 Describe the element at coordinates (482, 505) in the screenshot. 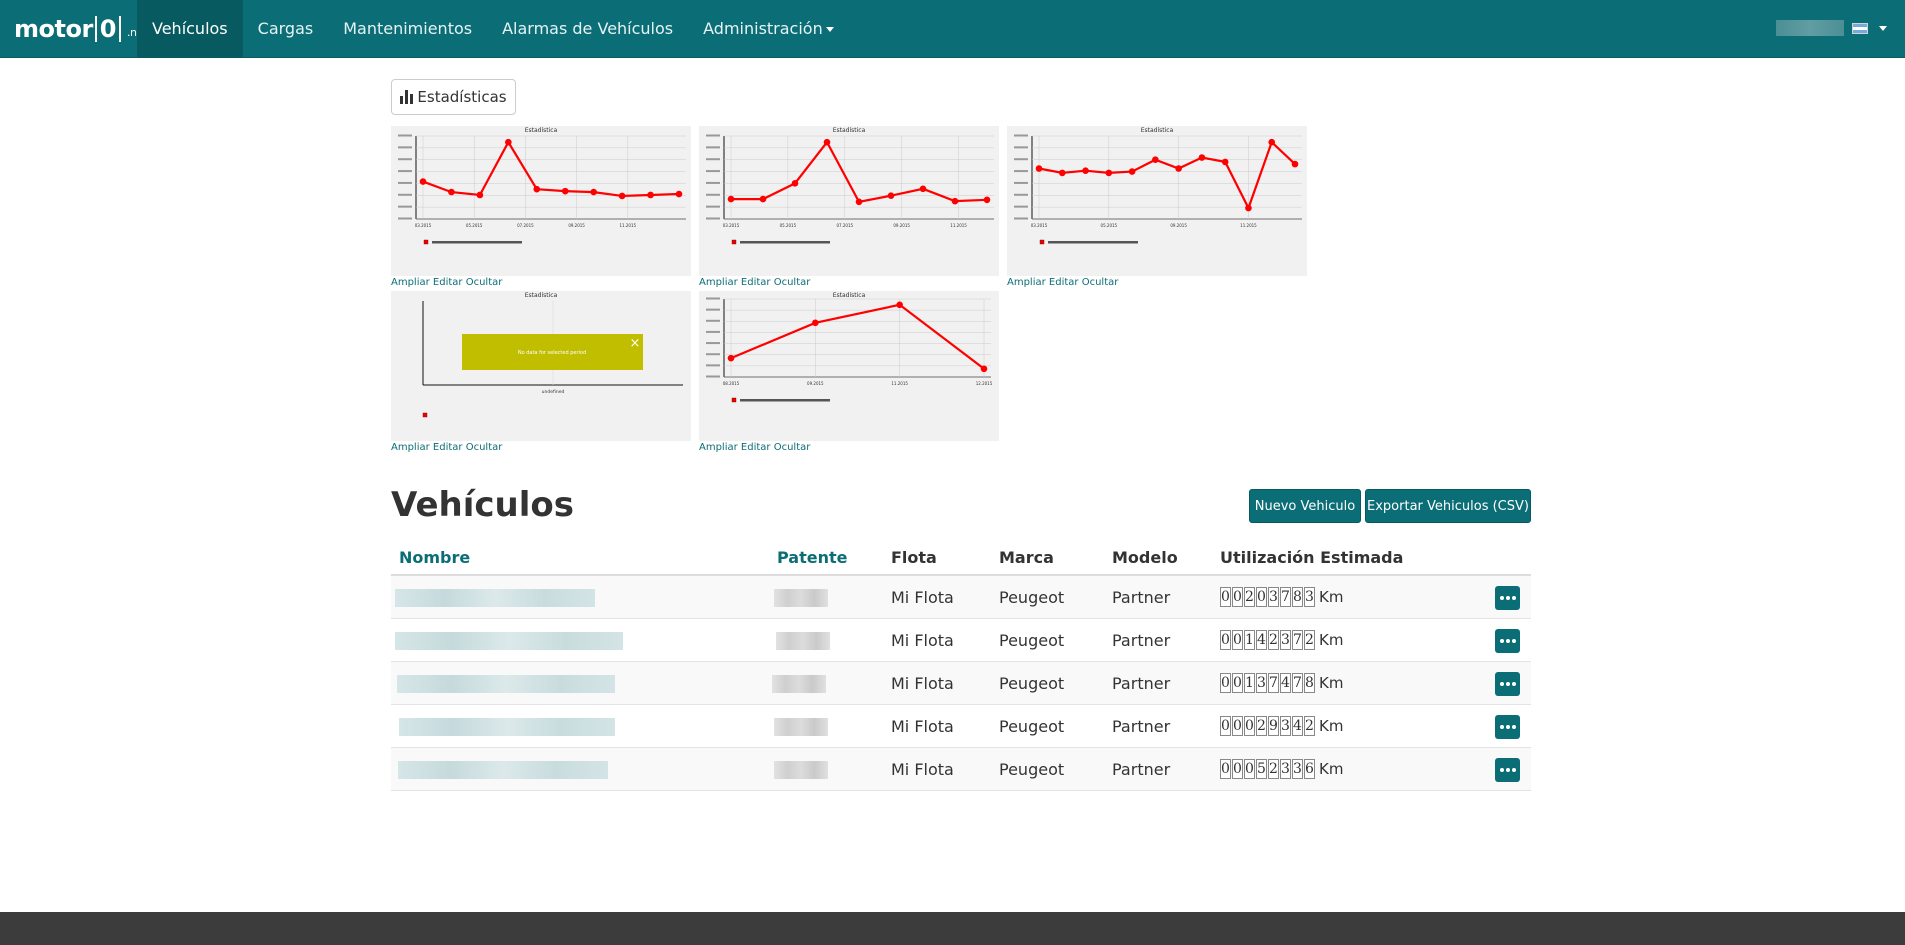

I see `page-title: Vehículos` at that location.